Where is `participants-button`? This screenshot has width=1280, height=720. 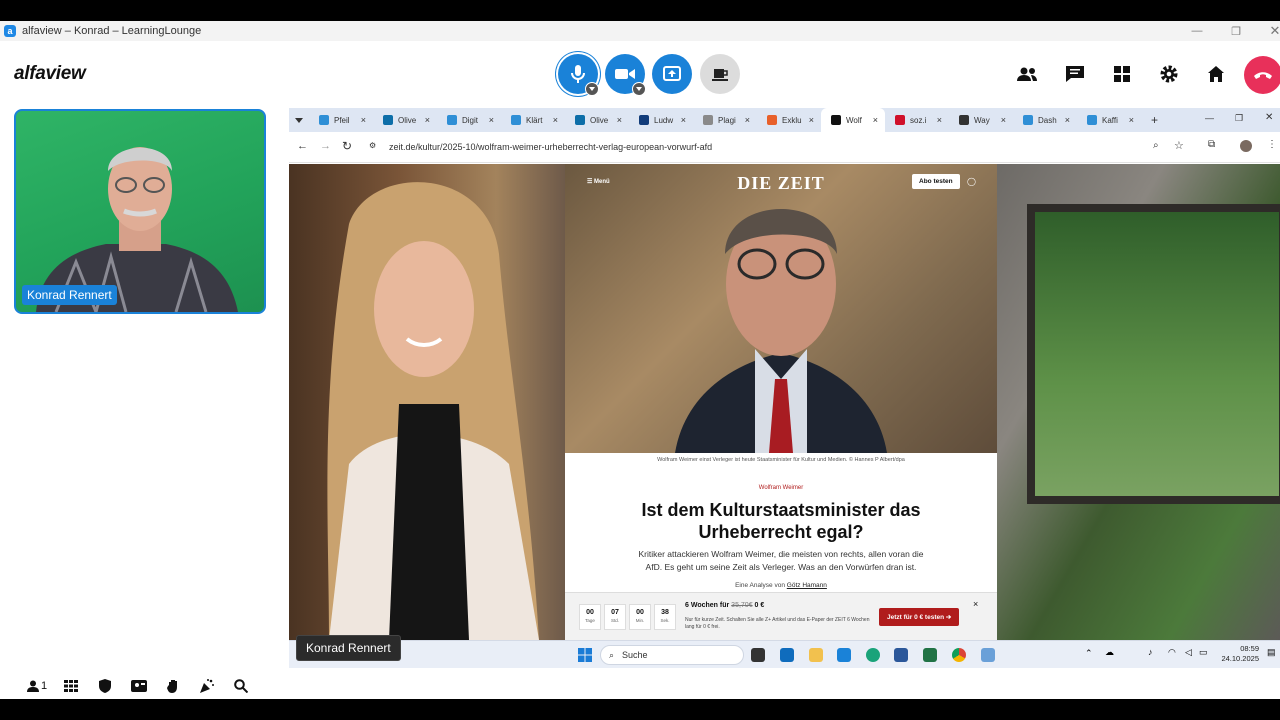 participants-button is located at coordinates (1027, 74).